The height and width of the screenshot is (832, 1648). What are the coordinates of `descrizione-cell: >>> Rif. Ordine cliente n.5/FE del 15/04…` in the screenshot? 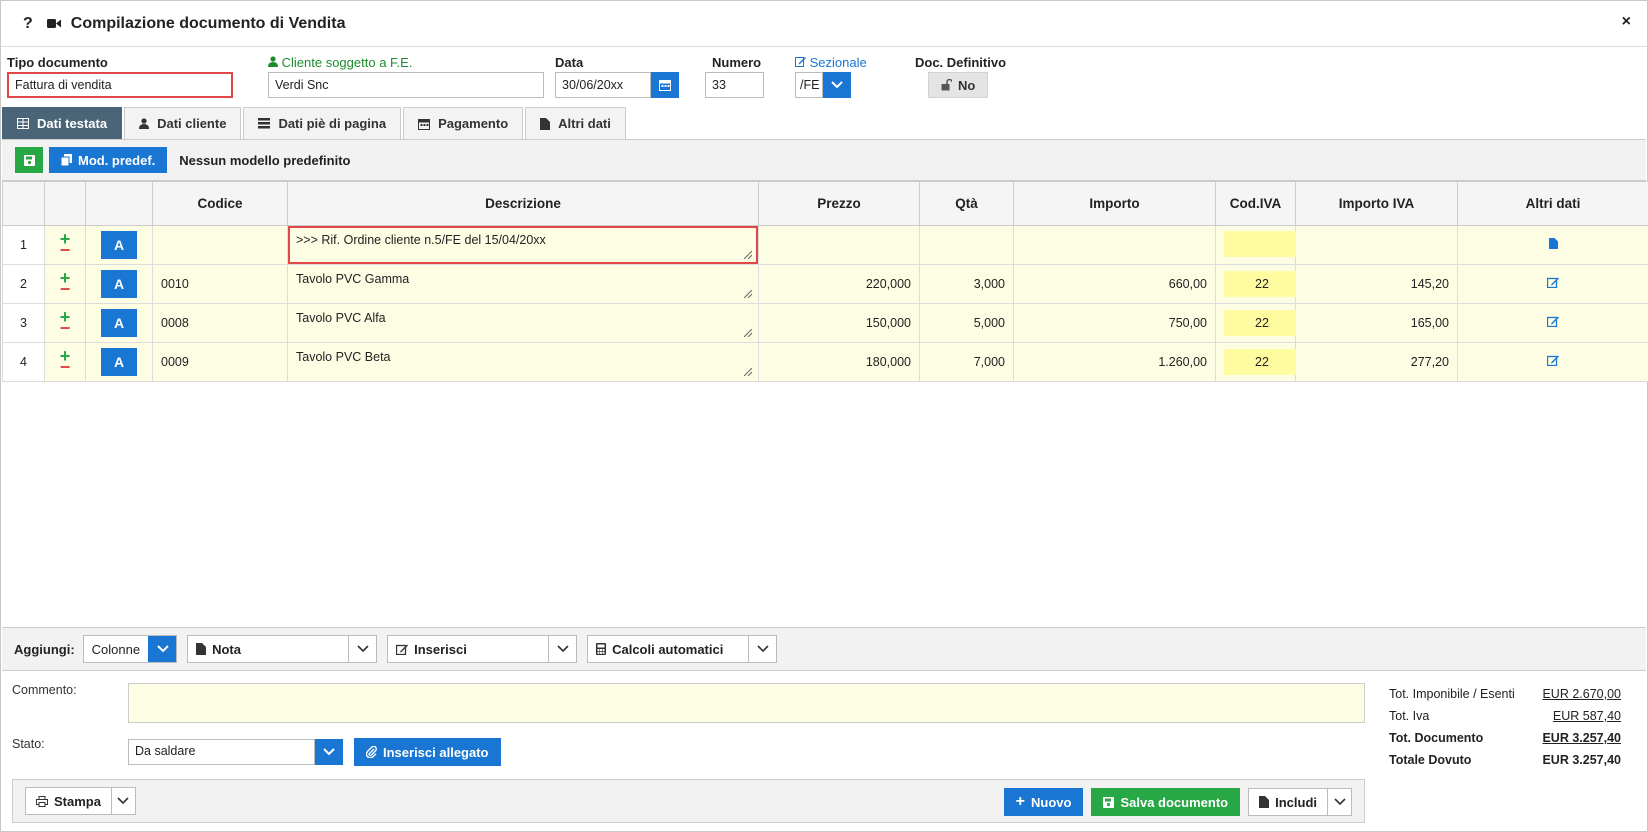 It's located at (523, 245).